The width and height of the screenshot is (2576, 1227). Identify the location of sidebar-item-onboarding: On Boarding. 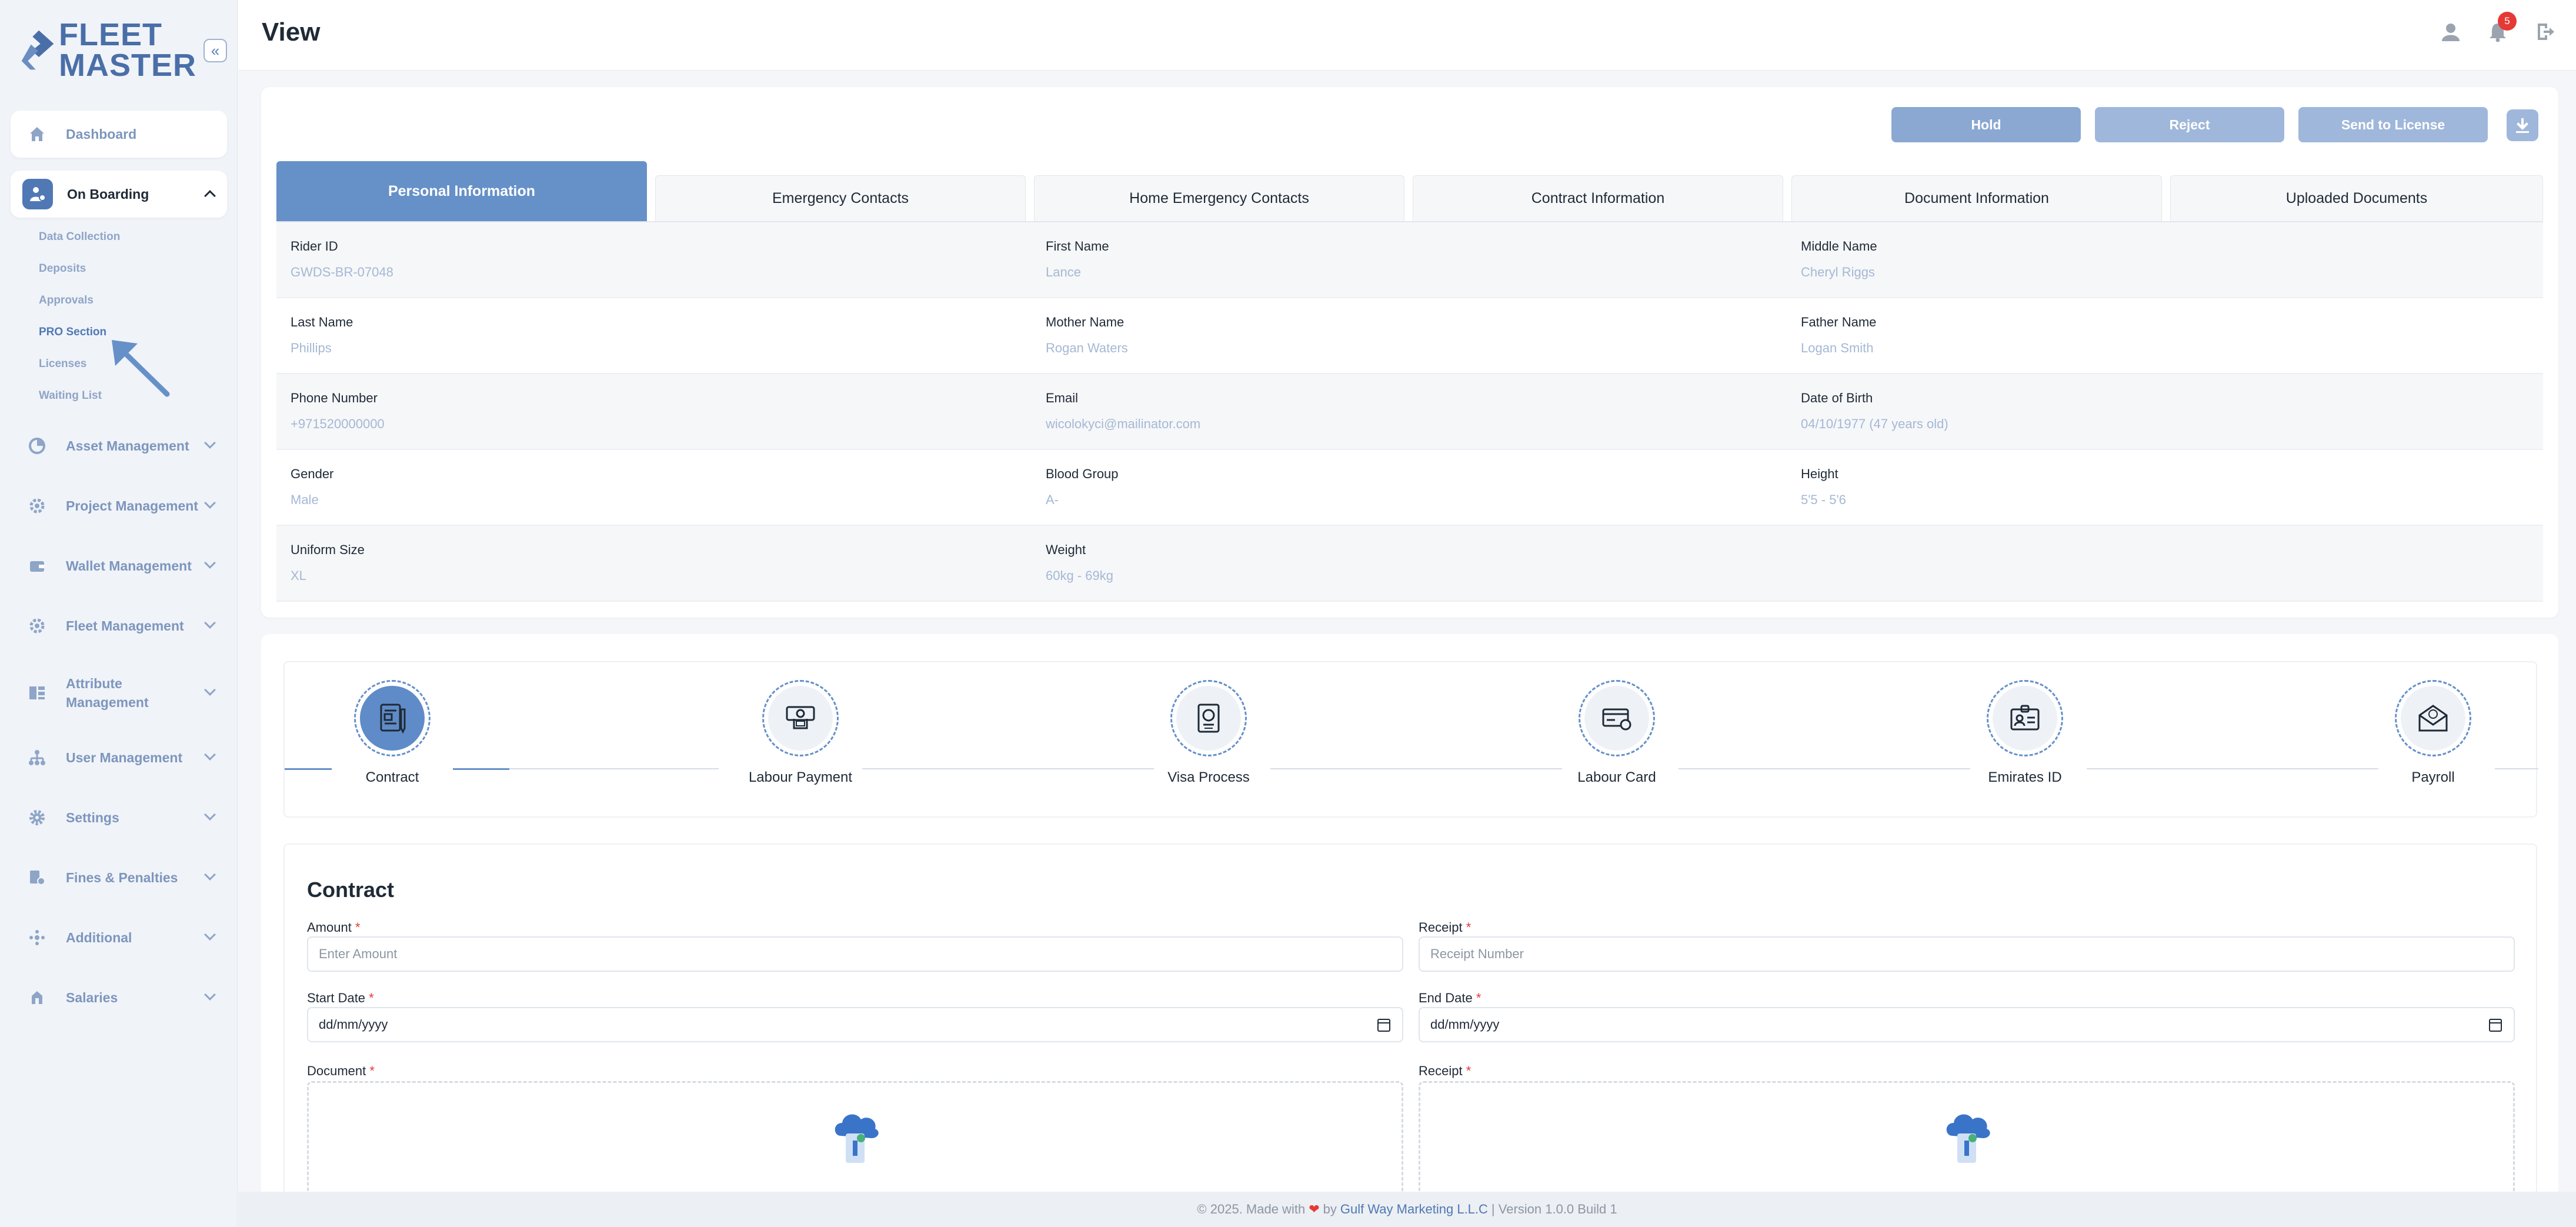
(119, 194).